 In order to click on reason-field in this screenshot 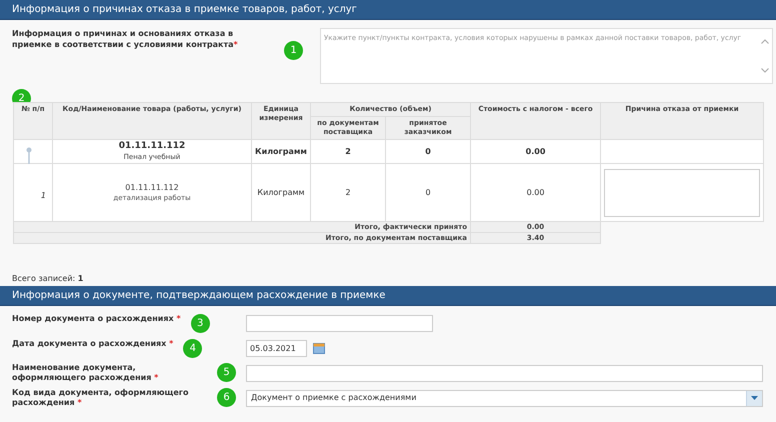, I will do `click(682, 192)`.